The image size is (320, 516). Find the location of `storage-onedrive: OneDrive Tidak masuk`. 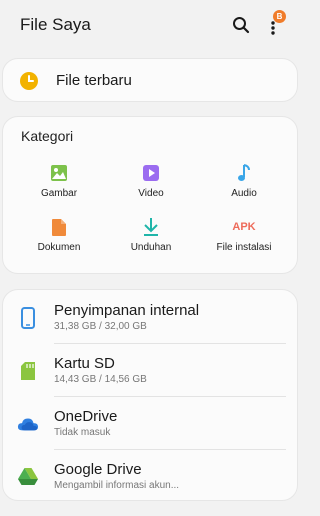

storage-onedrive: OneDrive Tidak masuk is located at coordinates (151, 423).